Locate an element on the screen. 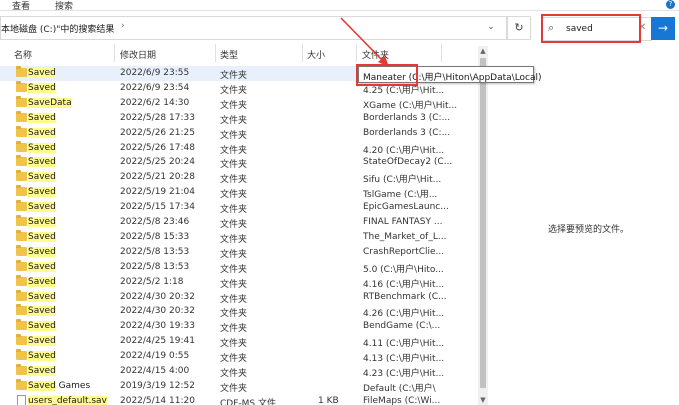 The image size is (679, 405). address-bar: 本地磁盘 (C:)"中的搜索结果 › is located at coordinates (253, 28).